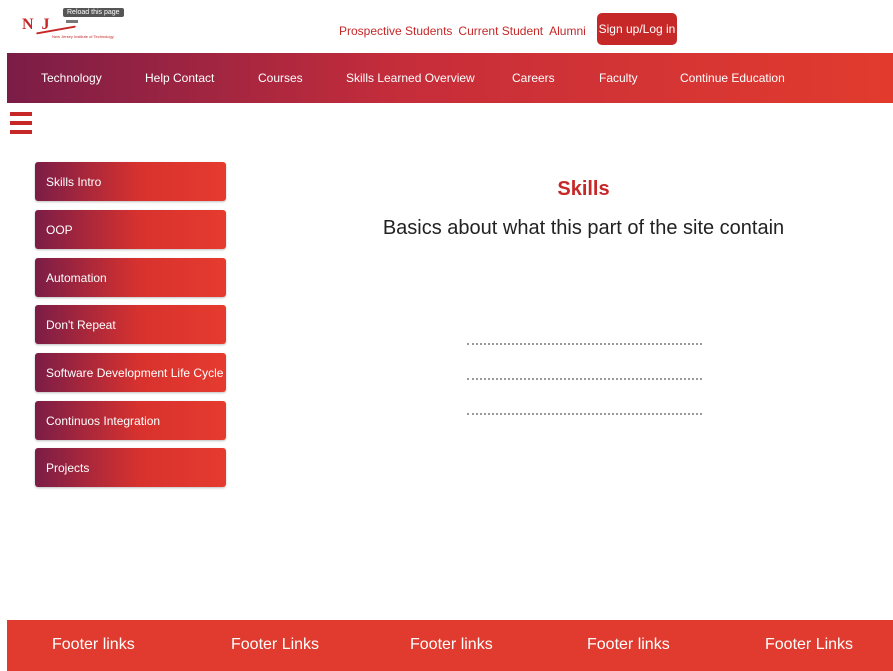 The image size is (893, 671). What do you see at coordinates (72, 21) in the screenshot?
I see `tooltip-pointer` at bounding box center [72, 21].